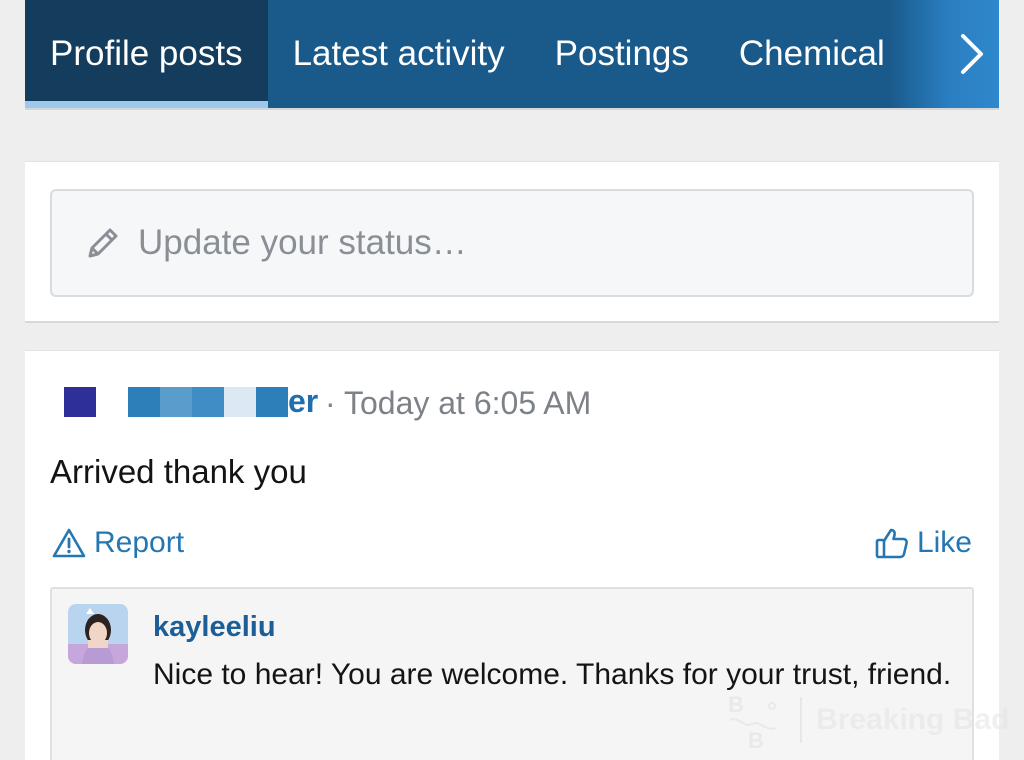 The height and width of the screenshot is (760, 1024). I want to click on tab-profile-posts: Profile posts, so click(146, 54).